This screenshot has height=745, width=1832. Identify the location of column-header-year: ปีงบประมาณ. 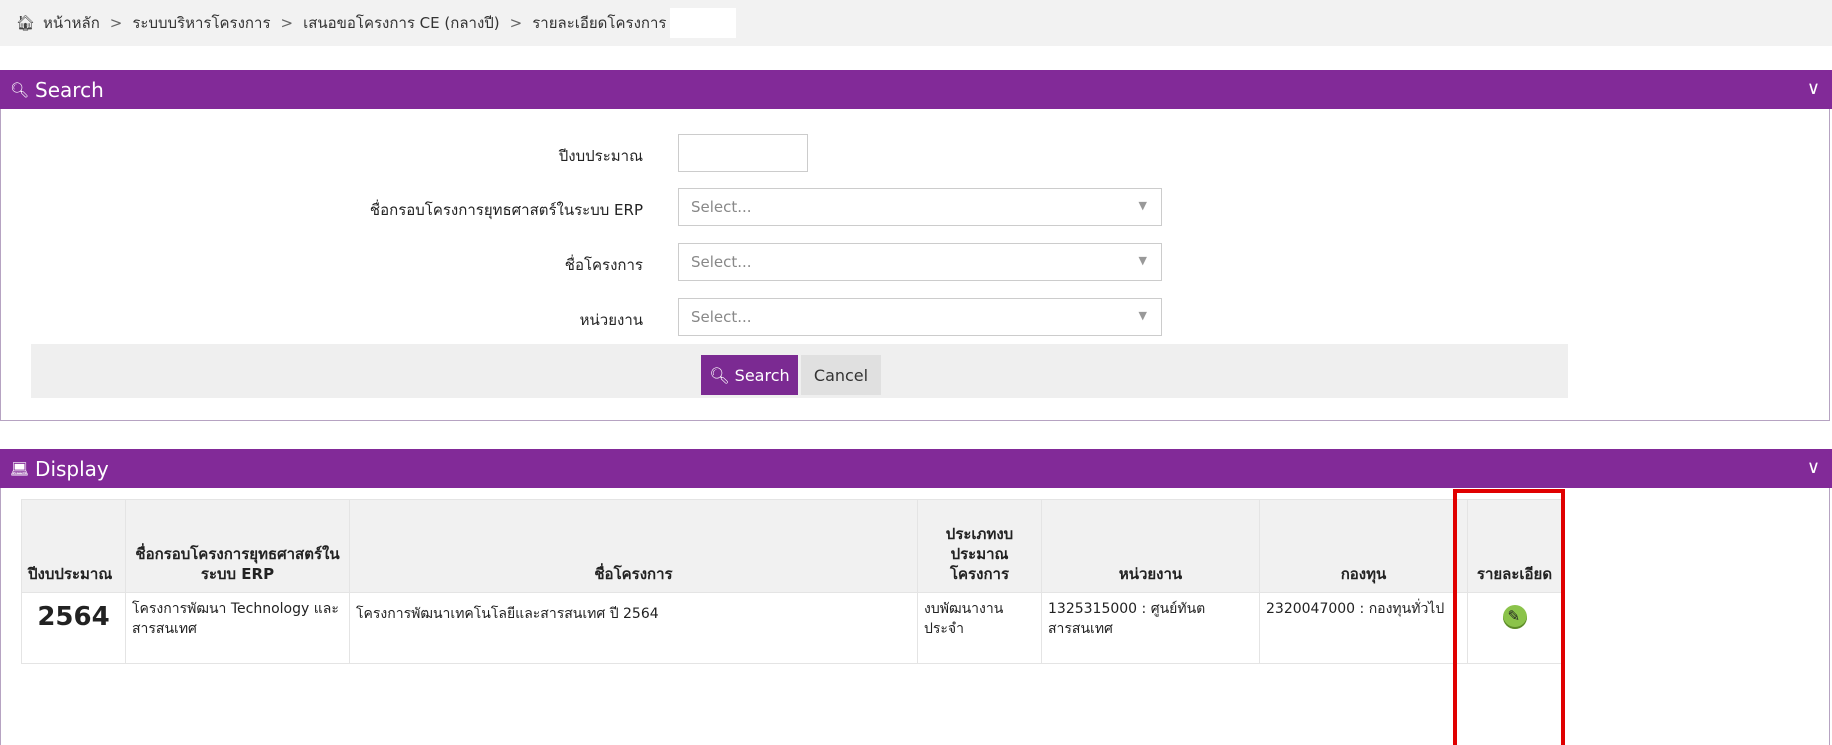
(73, 546).